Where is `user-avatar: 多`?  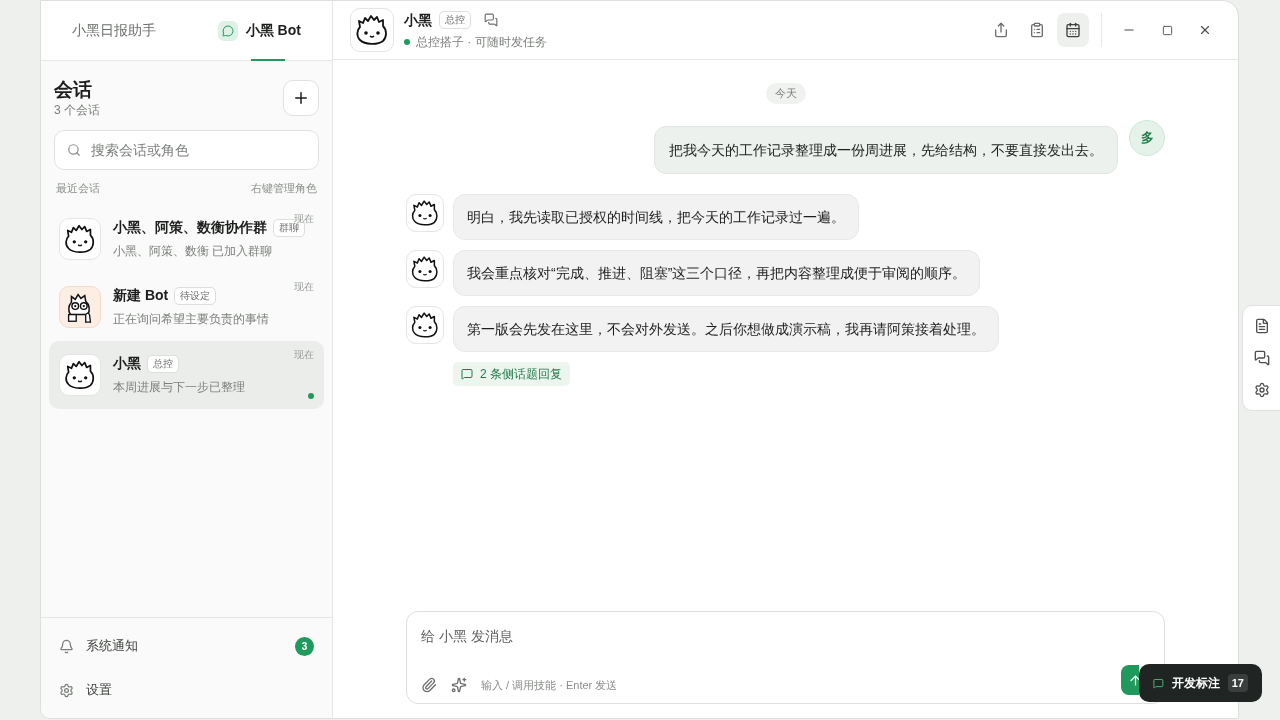
user-avatar: 多 is located at coordinates (1147, 137).